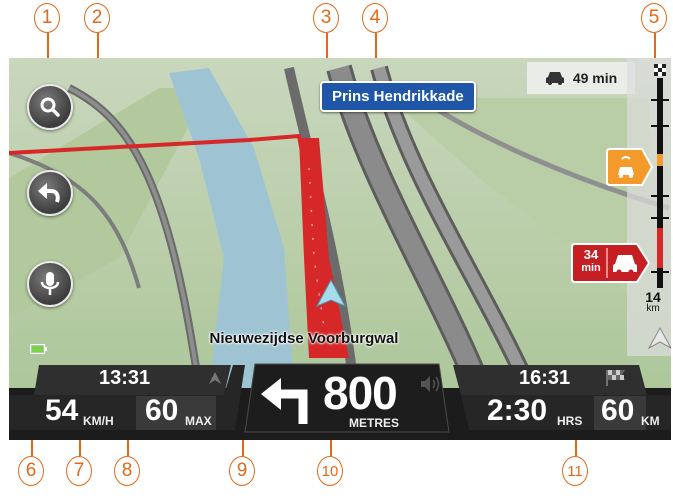 The image size is (673, 499). I want to click on distance-to-destination: 14 km, so click(653, 302).